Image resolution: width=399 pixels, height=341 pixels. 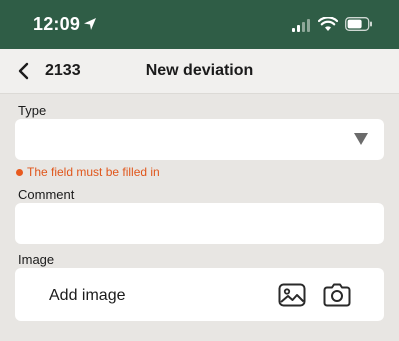 What do you see at coordinates (301, 25) in the screenshot?
I see `signal-icon` at bounding box center [301, 25].